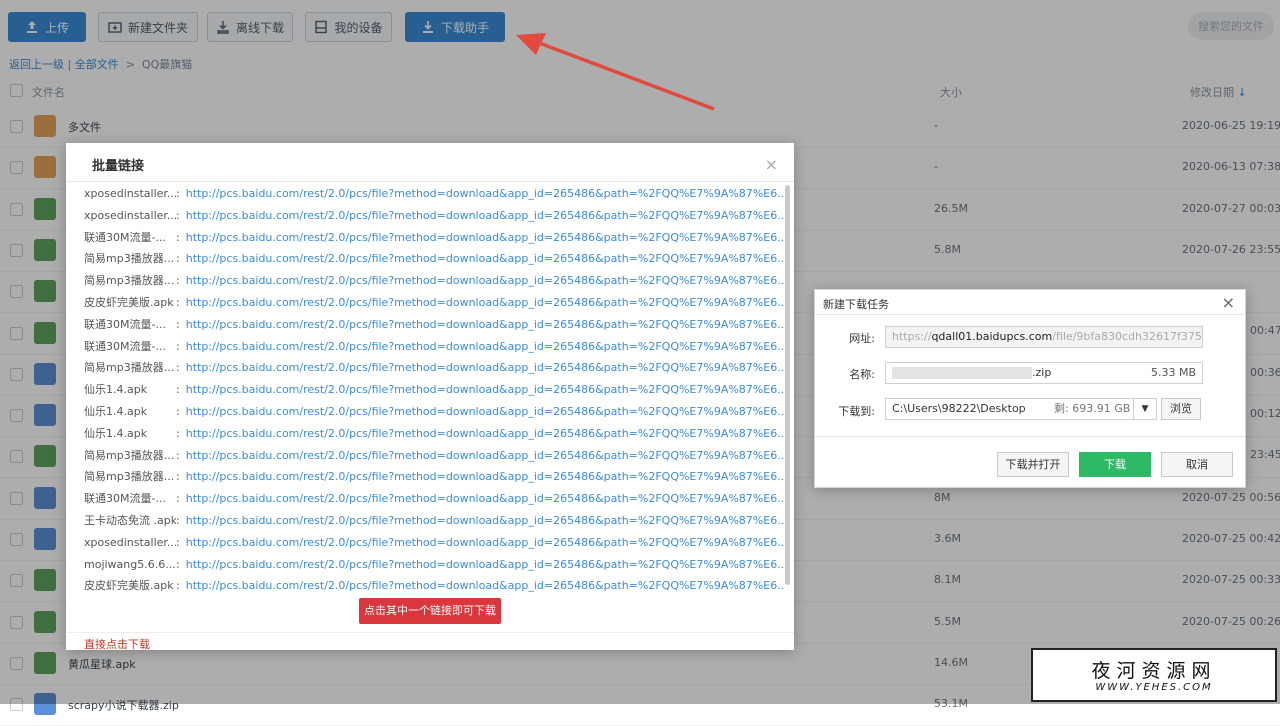  What do you see at coordinates (1115, 464) in the screenshot?
I see `download-button: 下载` at bounding box center [1115, 464].